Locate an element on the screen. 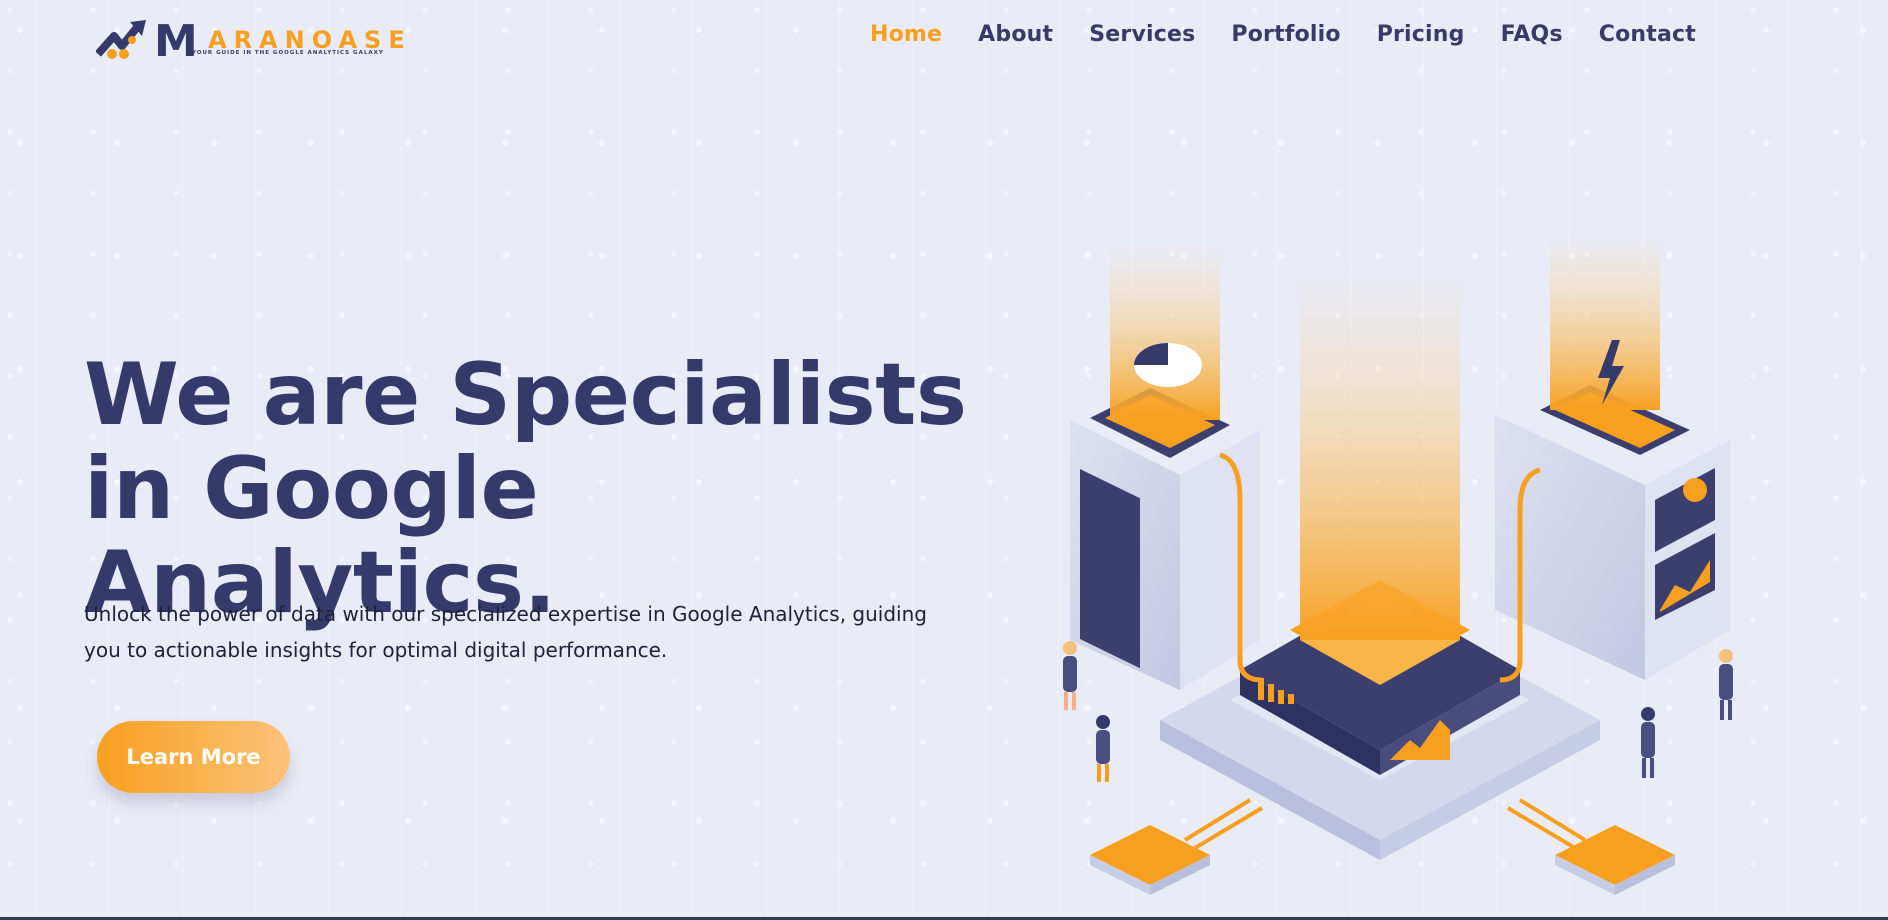 This screenshot has width=1888, height=920. right-connector is located at coordinates (1546, 824).